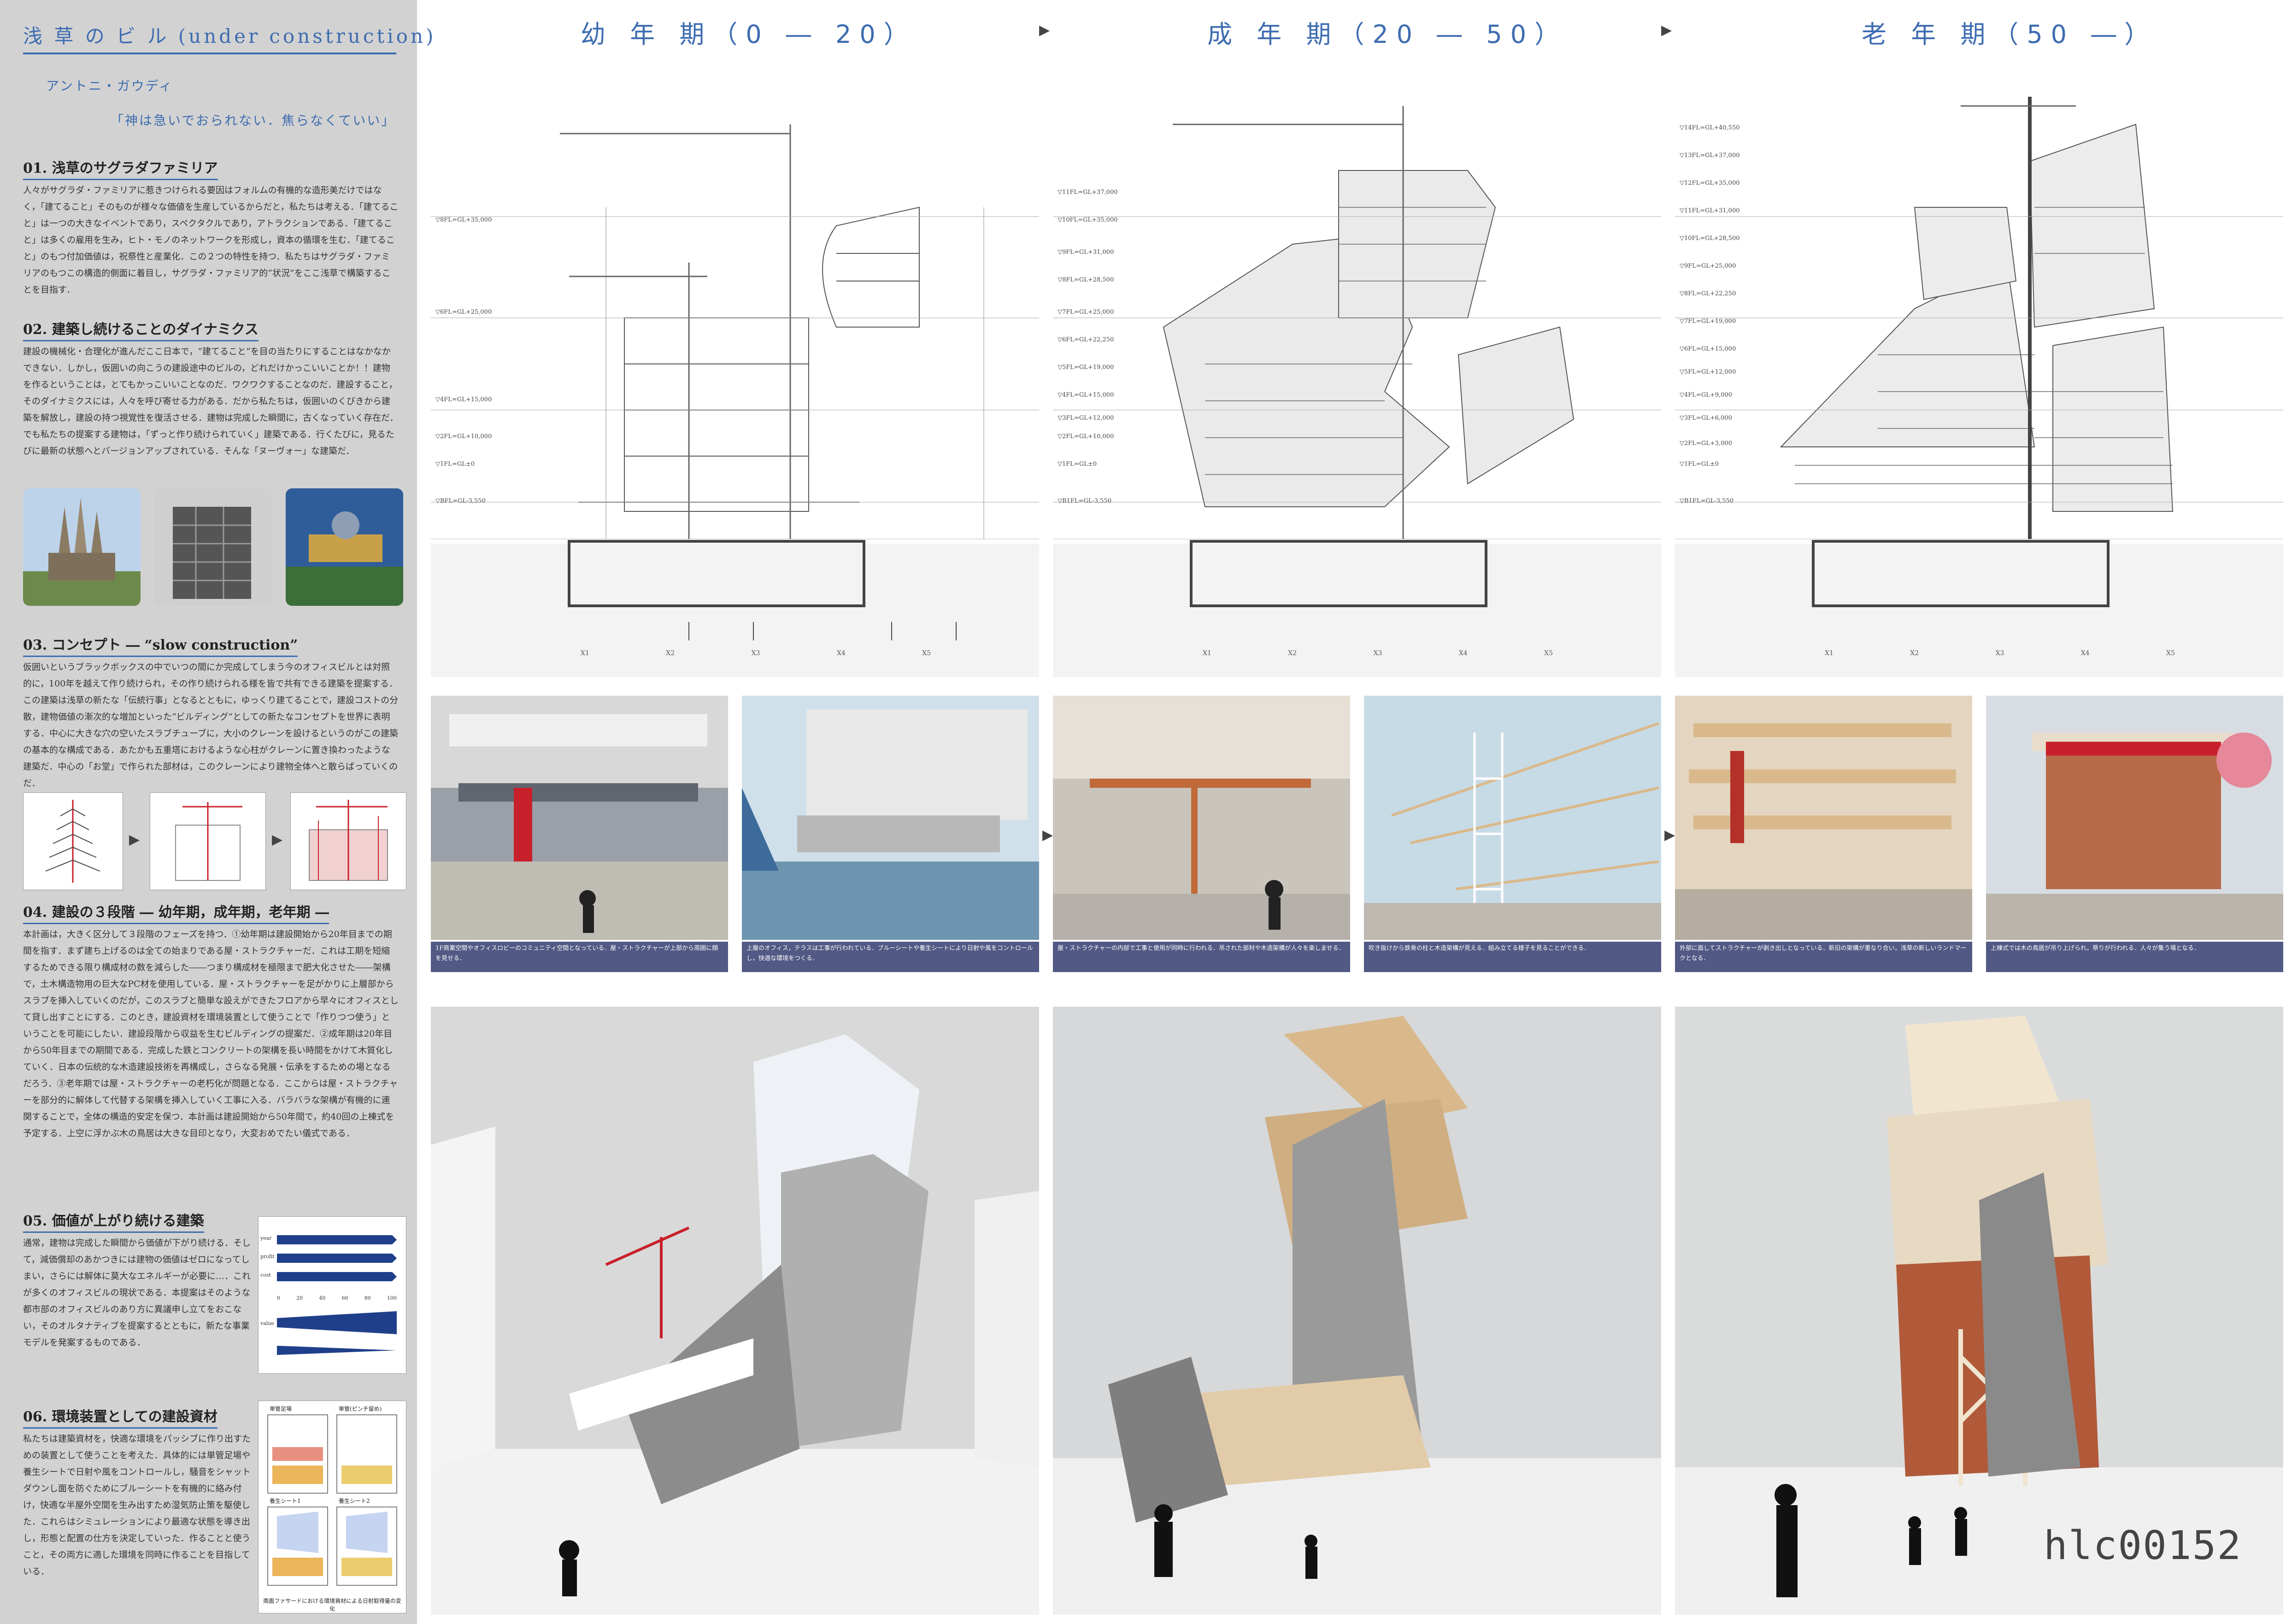 The image size is (2286, 1624). I want to click on asakusa-festival-photo, so click(344, 547).